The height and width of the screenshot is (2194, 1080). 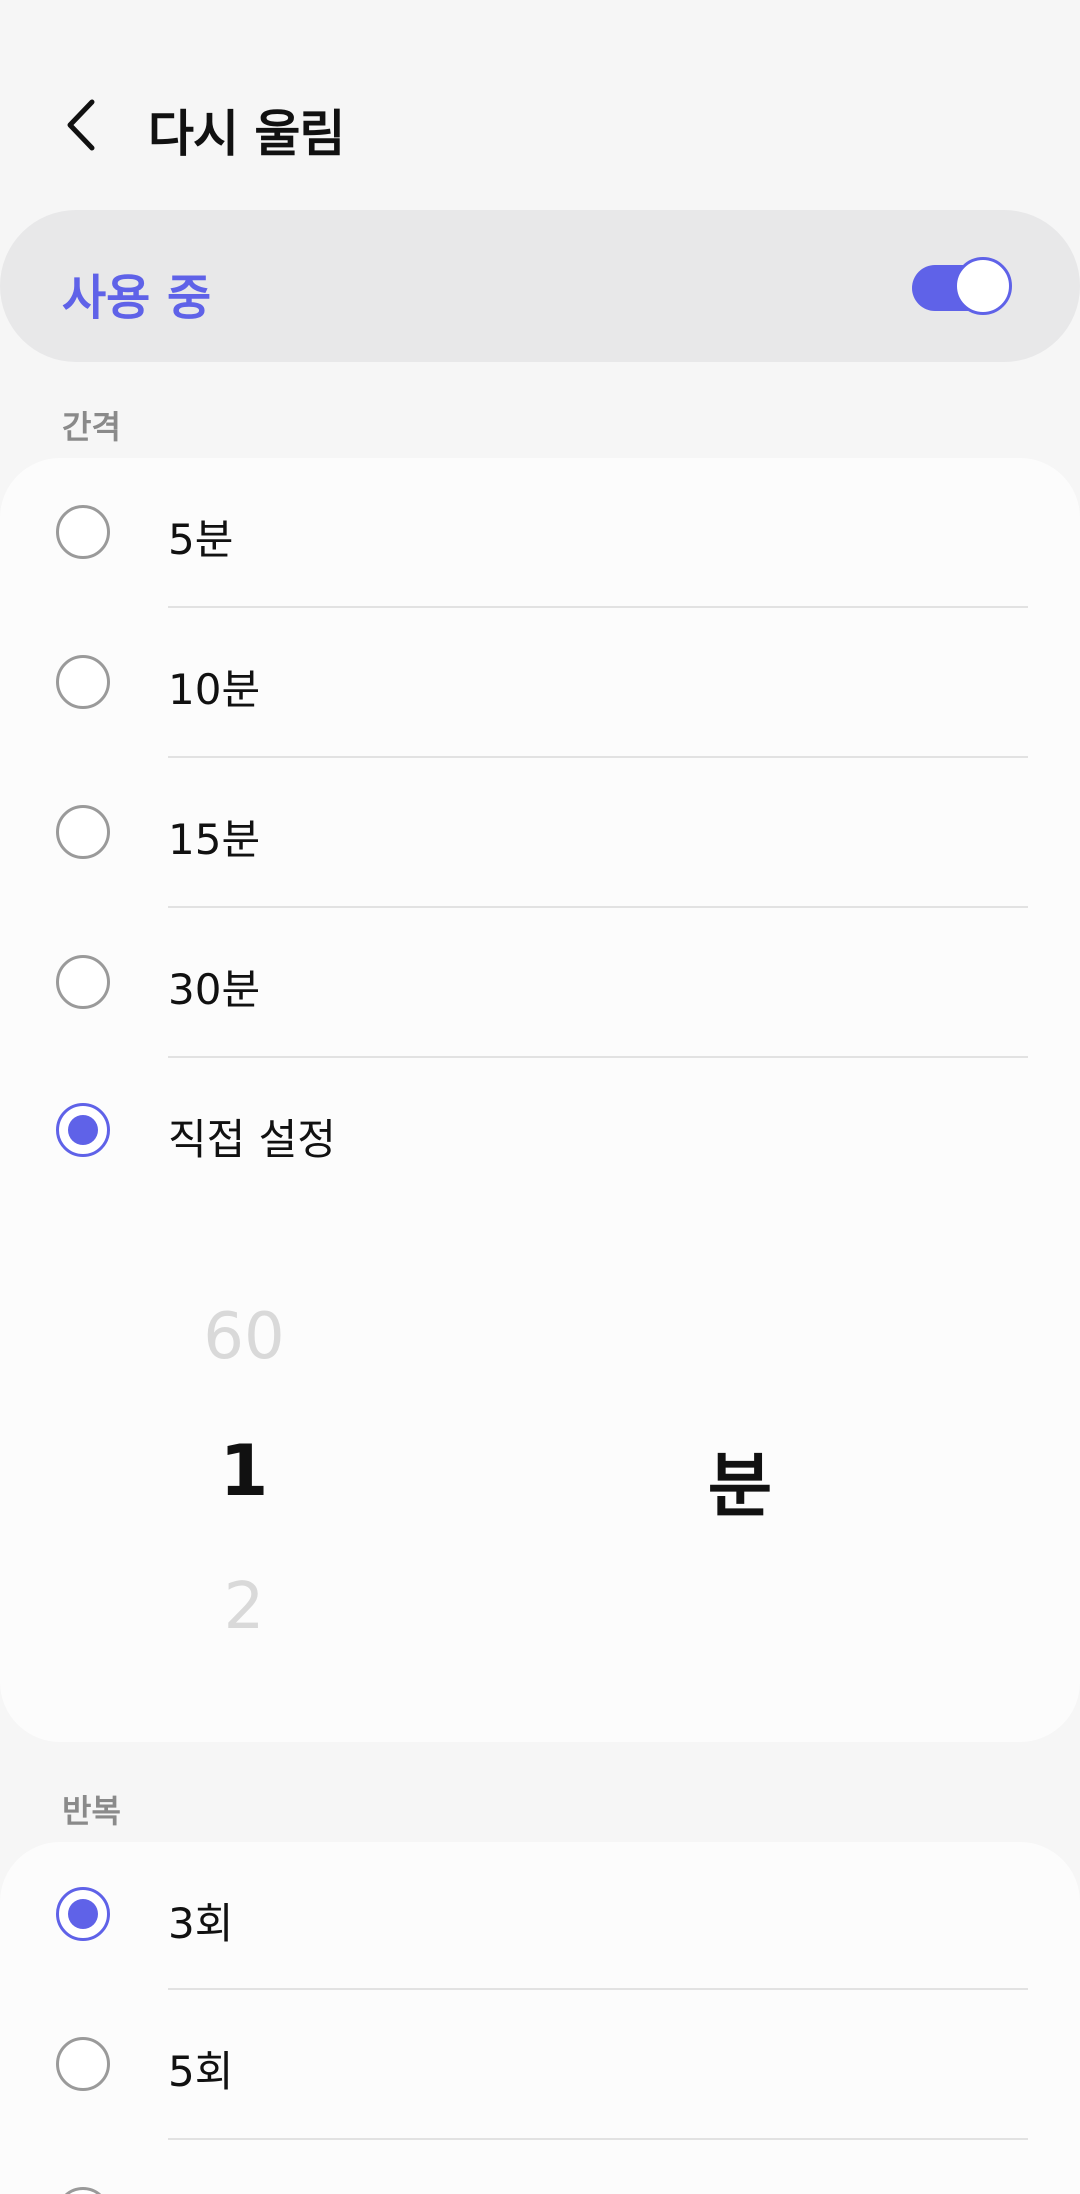 I want to click on interval-option-custom: 직접 설정, so click(x=540, y=1133).